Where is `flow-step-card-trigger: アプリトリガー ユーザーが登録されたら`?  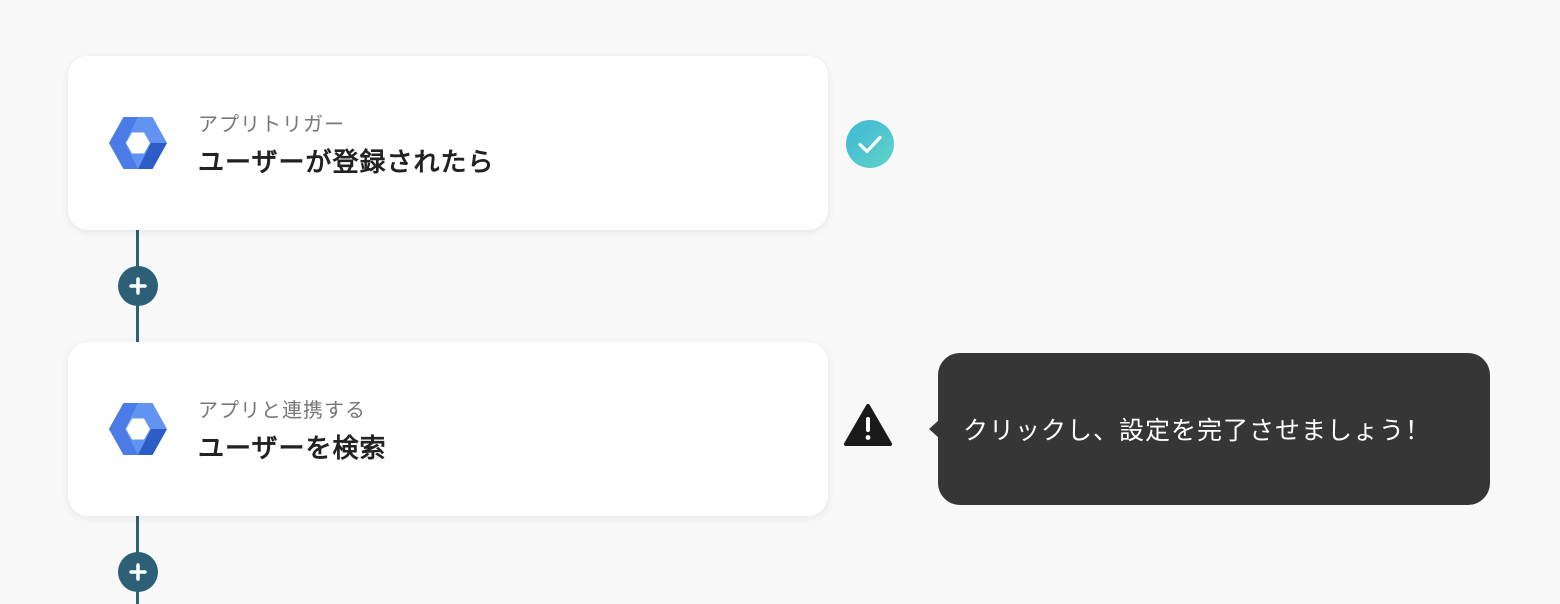 flow-step-card-trigger: アプリトリガー ユーザーが登録されたら is located at coordinates (448, 143).